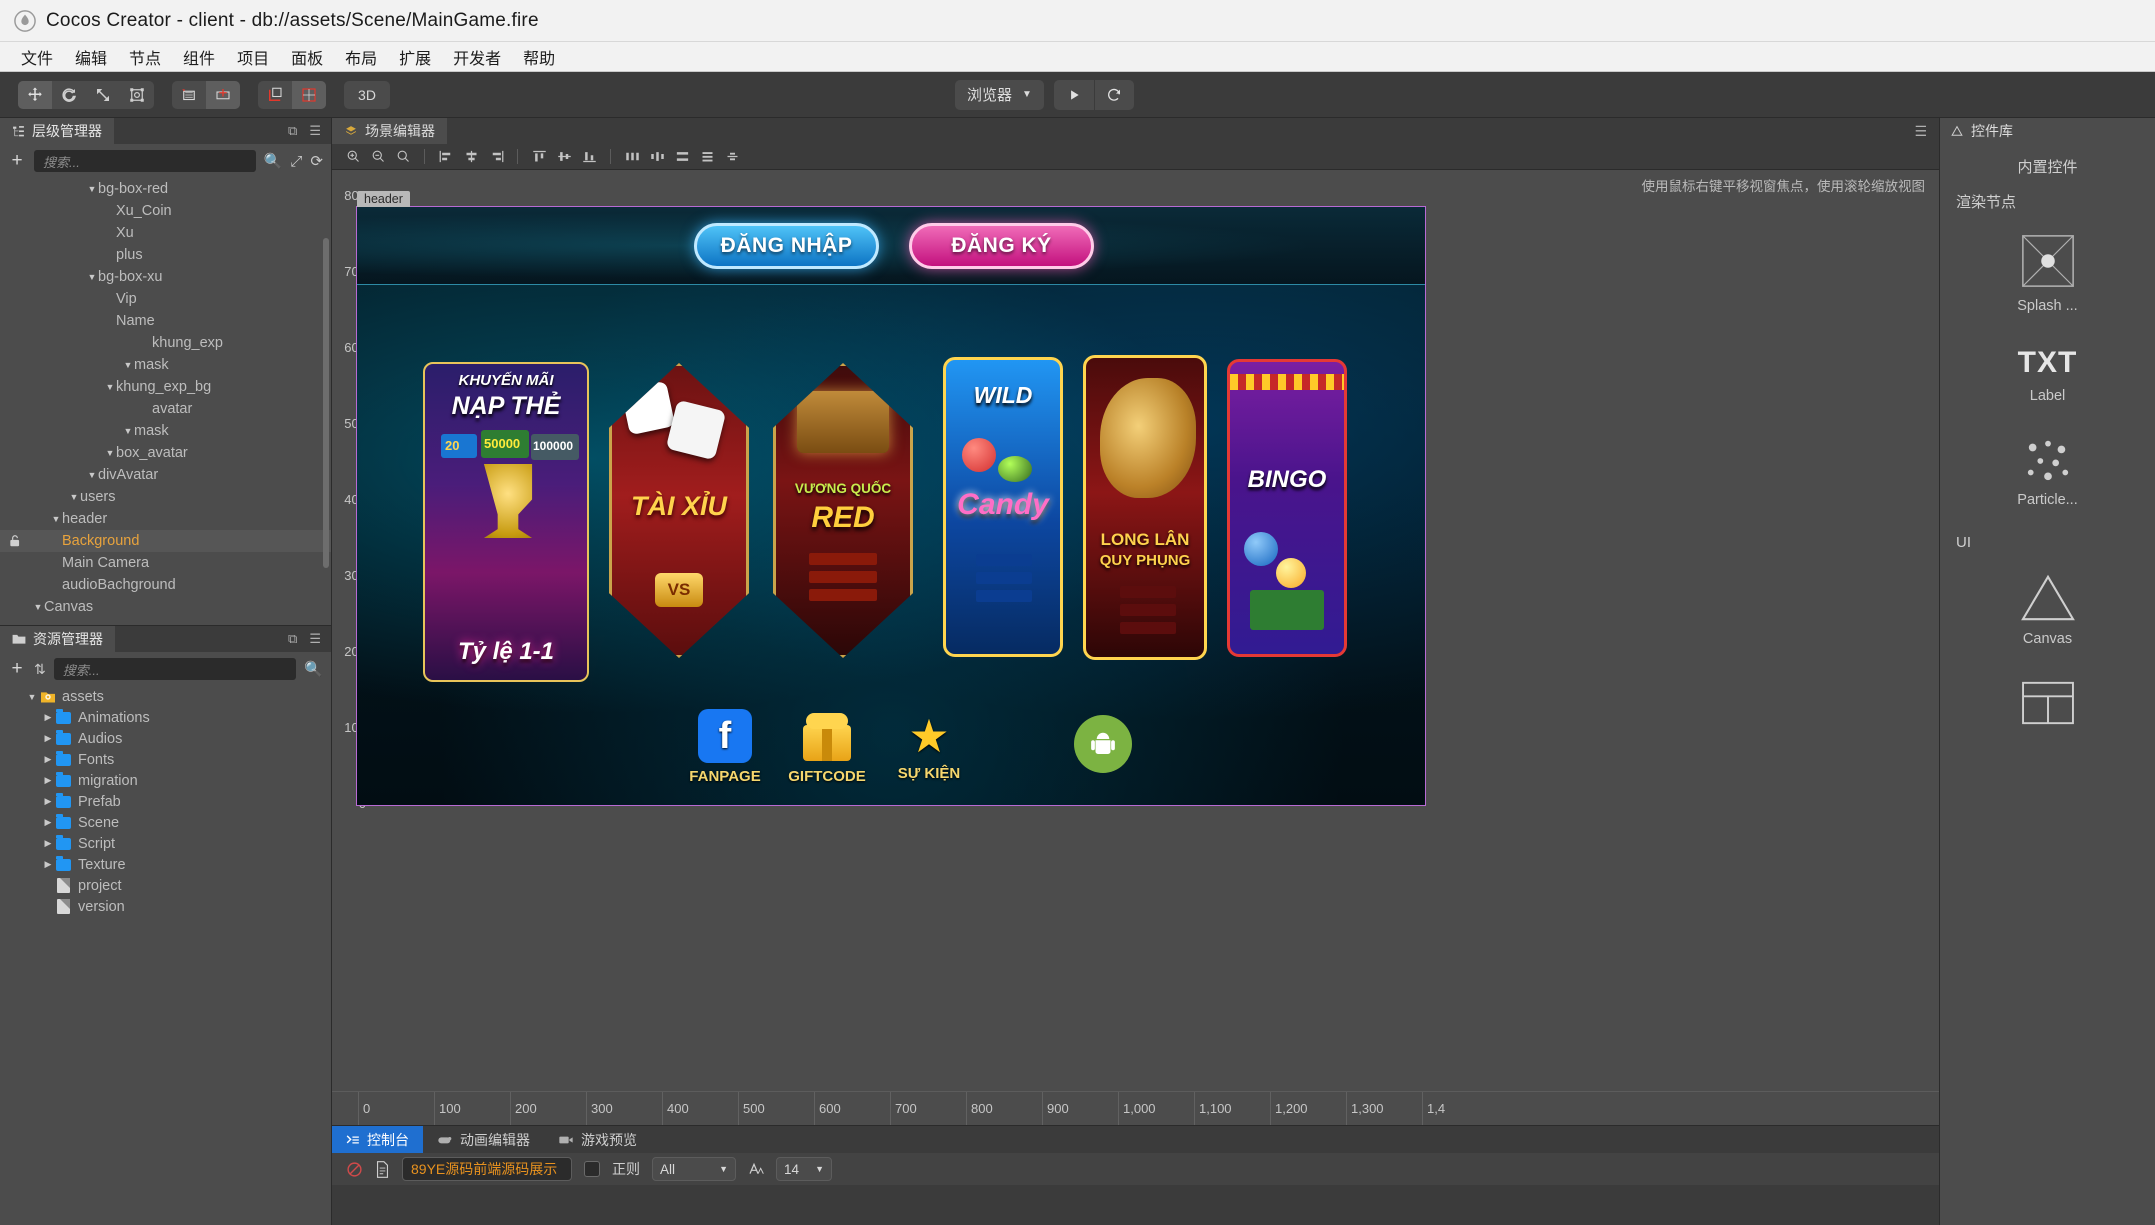 This screenshot has height=1225, width=2155. I want to click on asset-node-prefab: ▶ Prefab, so click(165, 801).